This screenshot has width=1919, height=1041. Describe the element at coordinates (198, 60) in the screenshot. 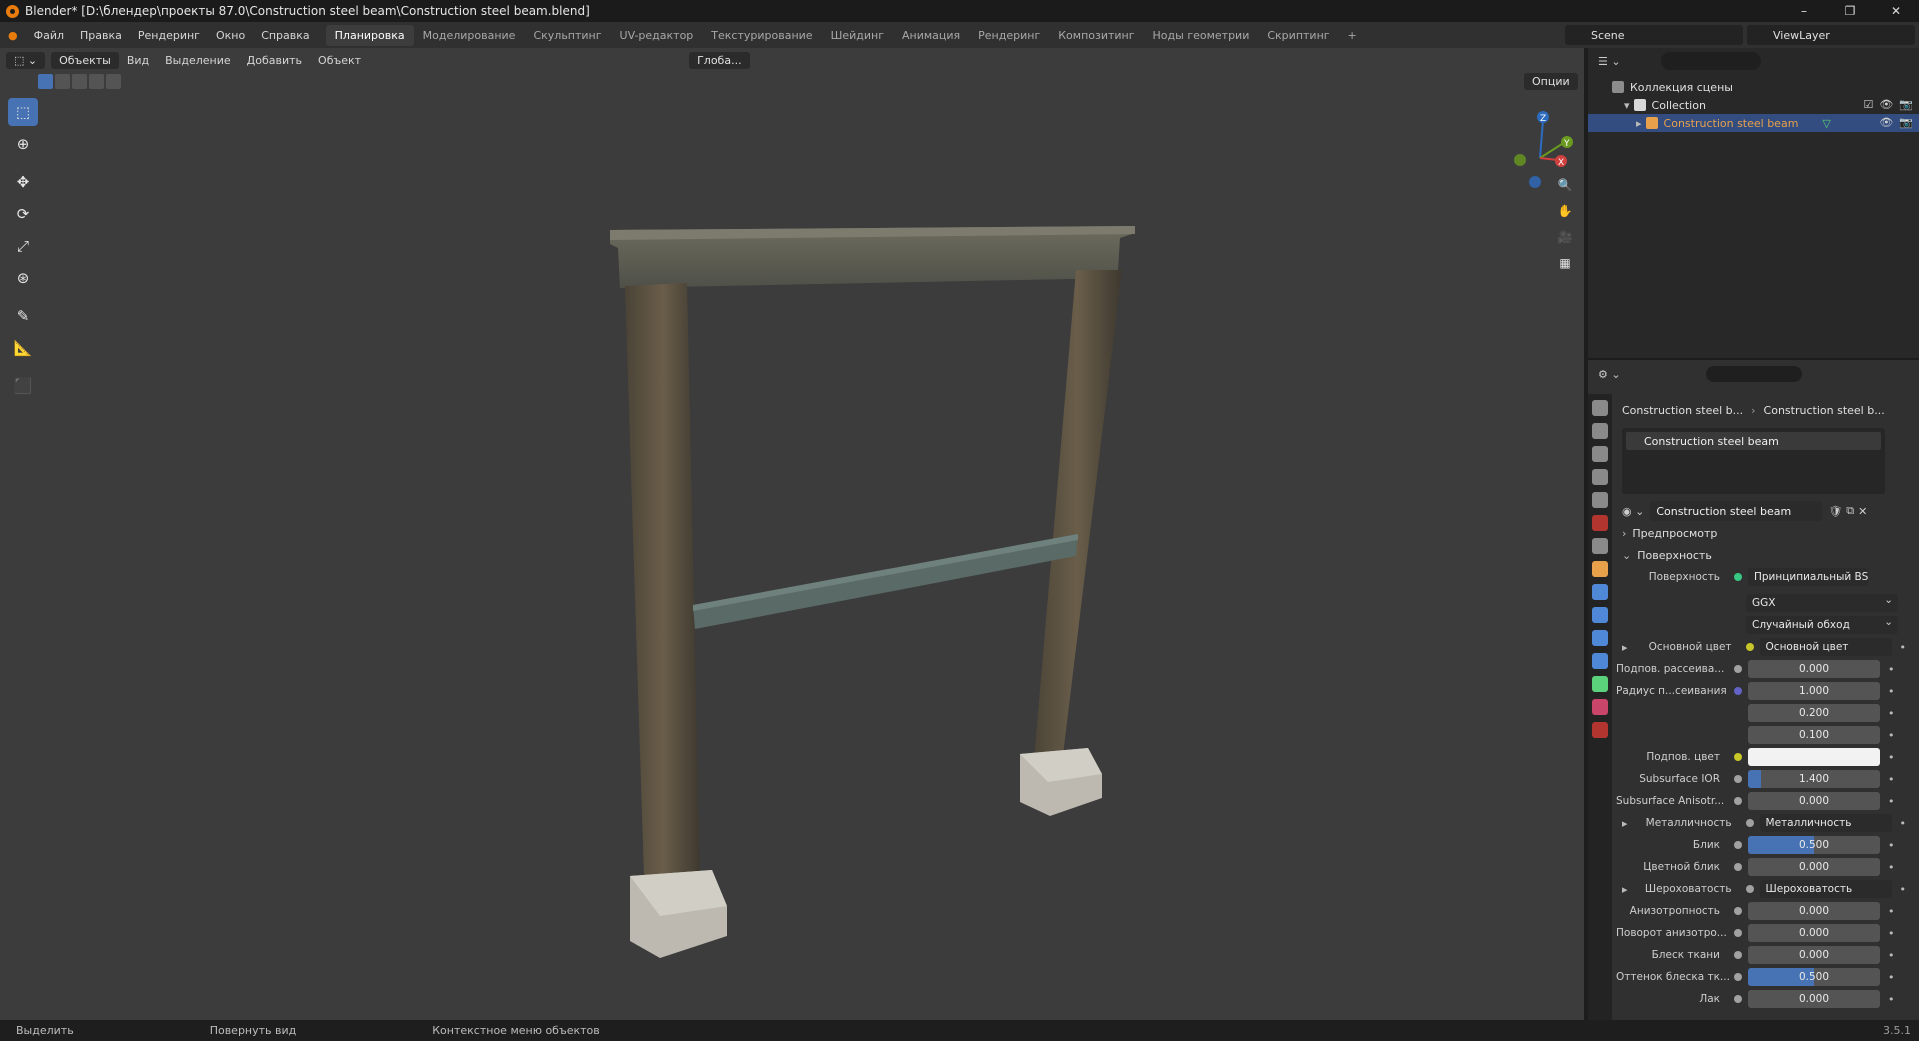

I see `menu-select: Выделение` at that location.